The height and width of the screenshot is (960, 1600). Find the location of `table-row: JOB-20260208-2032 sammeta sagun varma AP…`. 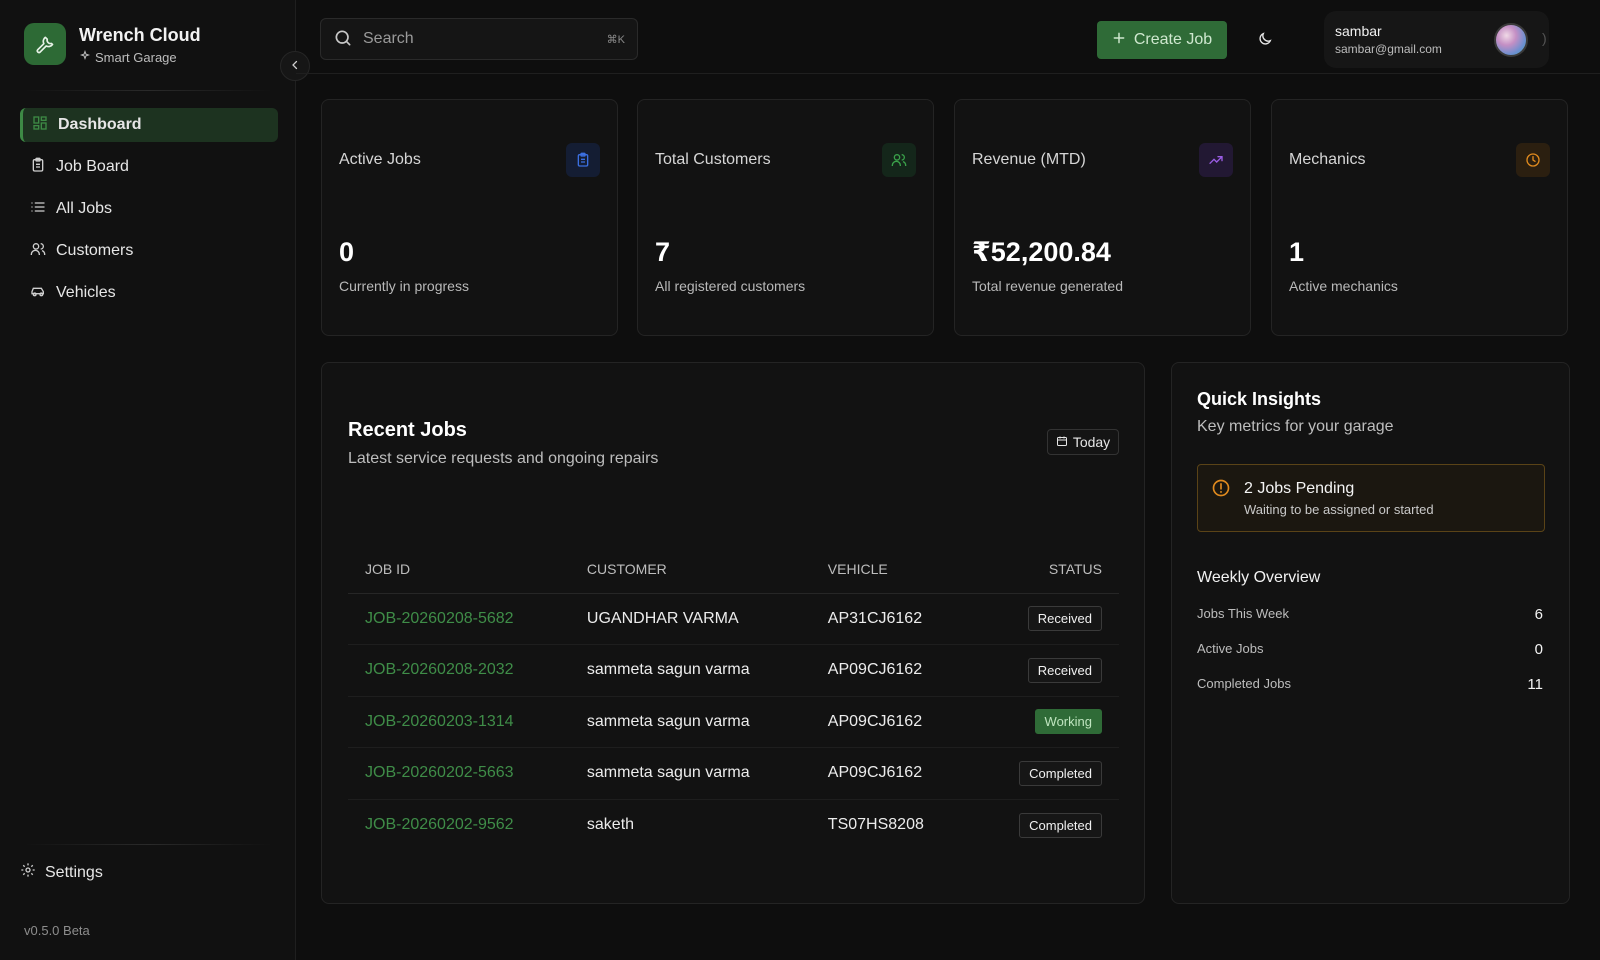

table-row: JOB-20260208-2032 sammeta sagun varma AP… is located at coordinates (733, 670).